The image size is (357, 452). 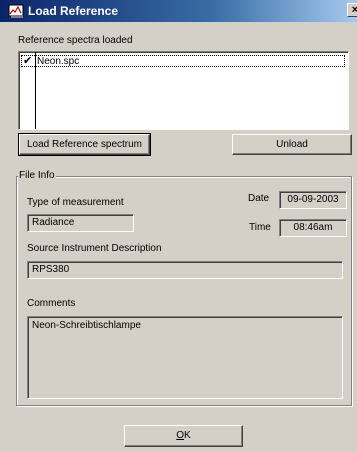 I want to click on ok-label-rest: K, so click(x=187, y=435).